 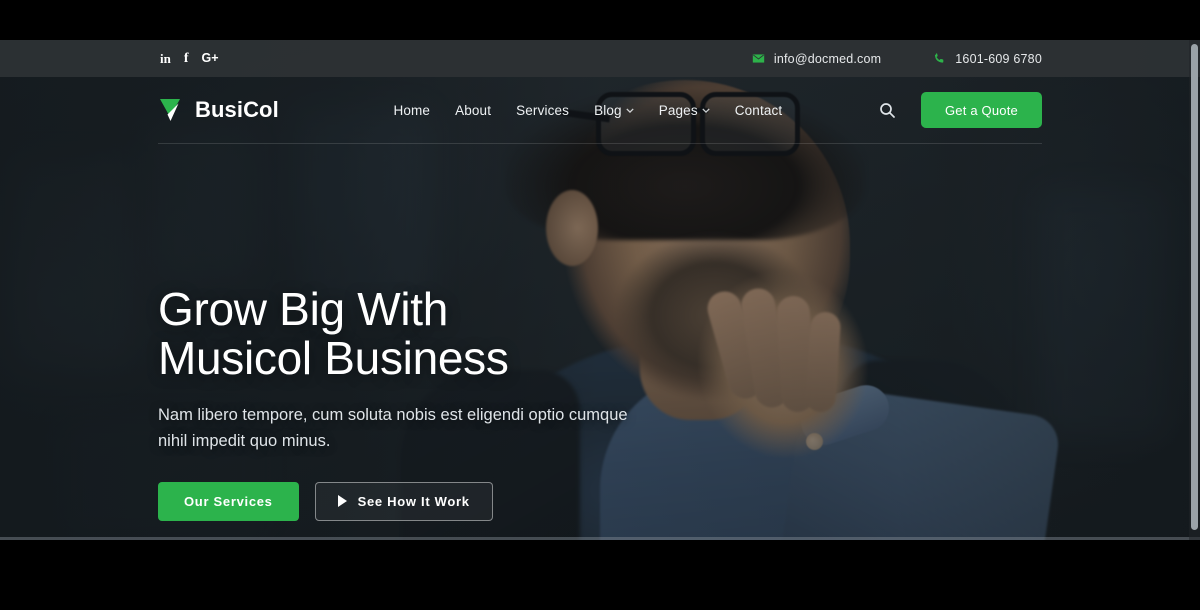 I want to click on nav-item-home: Home, so click(x=411, y=110).